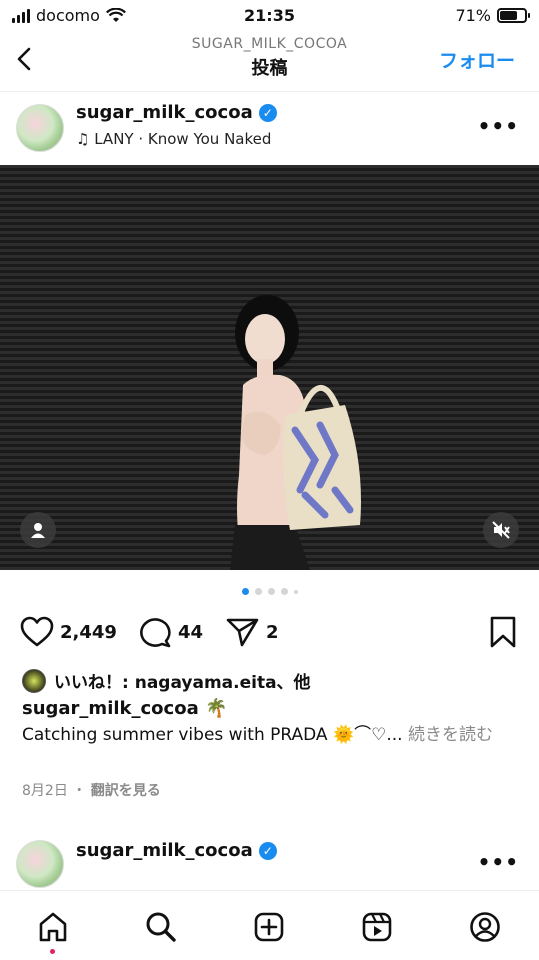 The image size is (539, 960). I want to click on post-photo-subject, so click(295, 432).